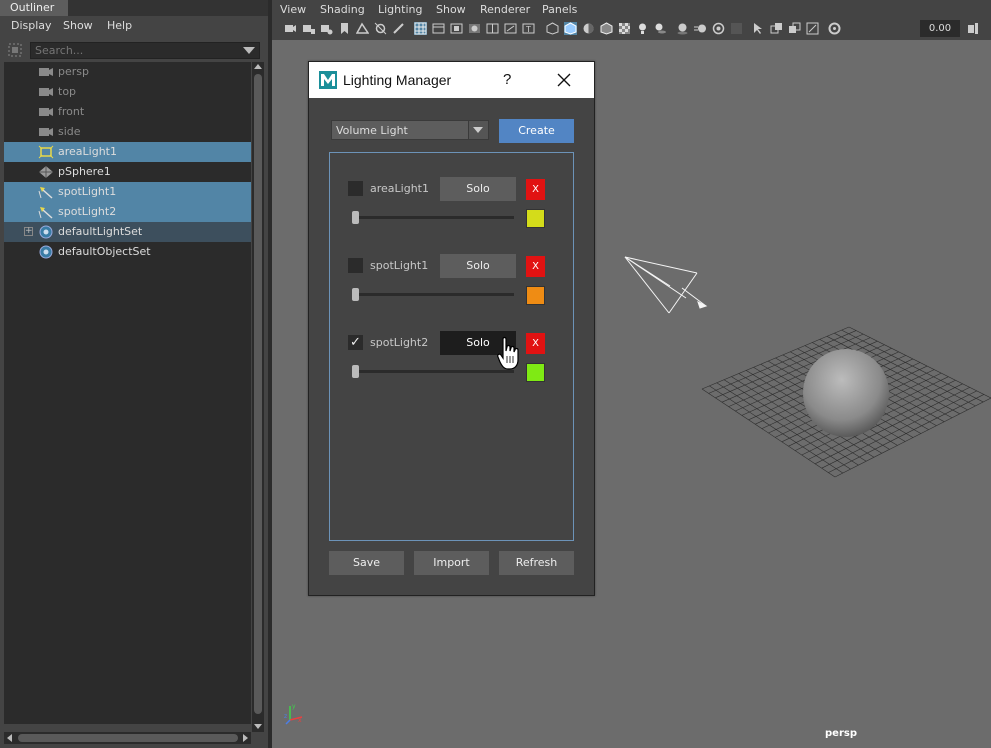  I want to click on scroll-down-icon, so click(258, 726).